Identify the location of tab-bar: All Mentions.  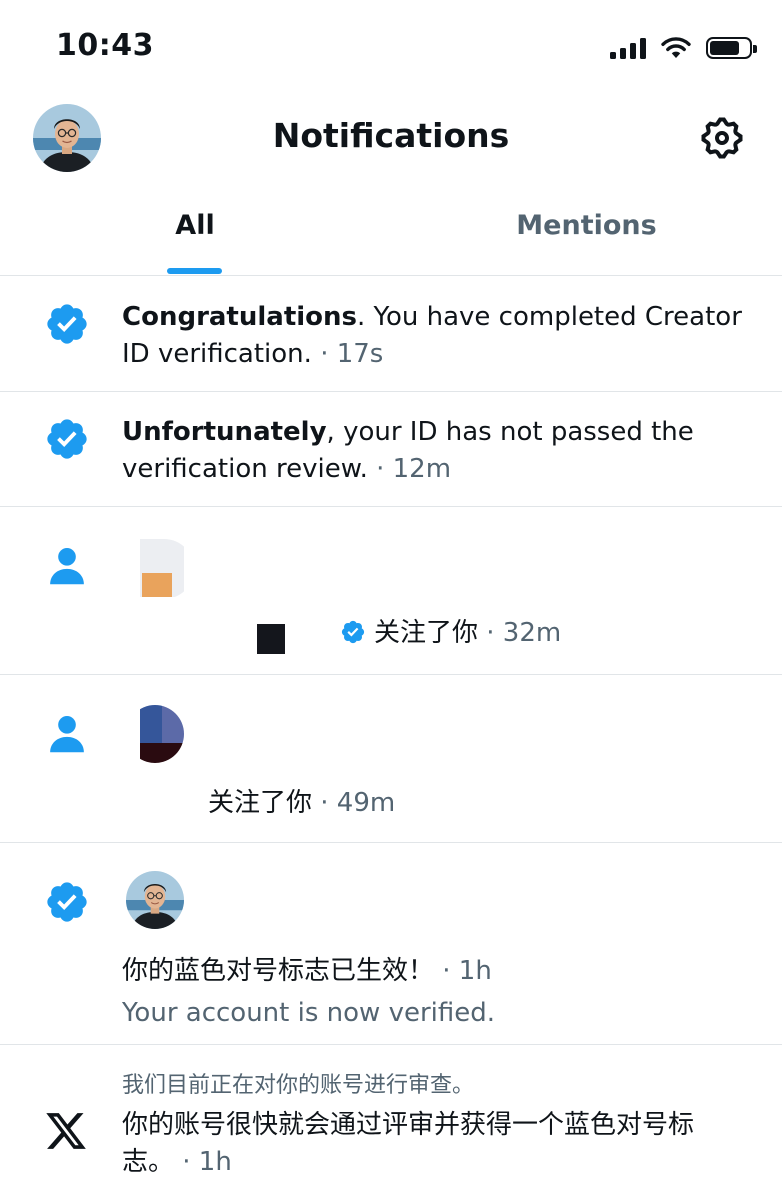
(391, 233).